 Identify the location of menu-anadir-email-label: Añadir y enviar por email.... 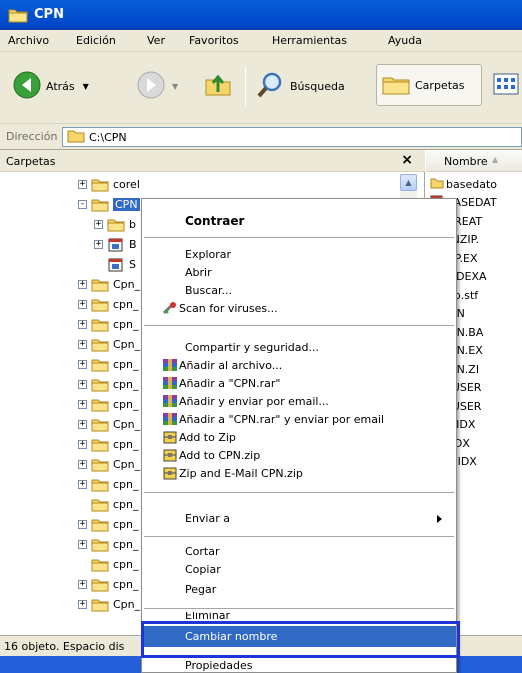
(254, 401).